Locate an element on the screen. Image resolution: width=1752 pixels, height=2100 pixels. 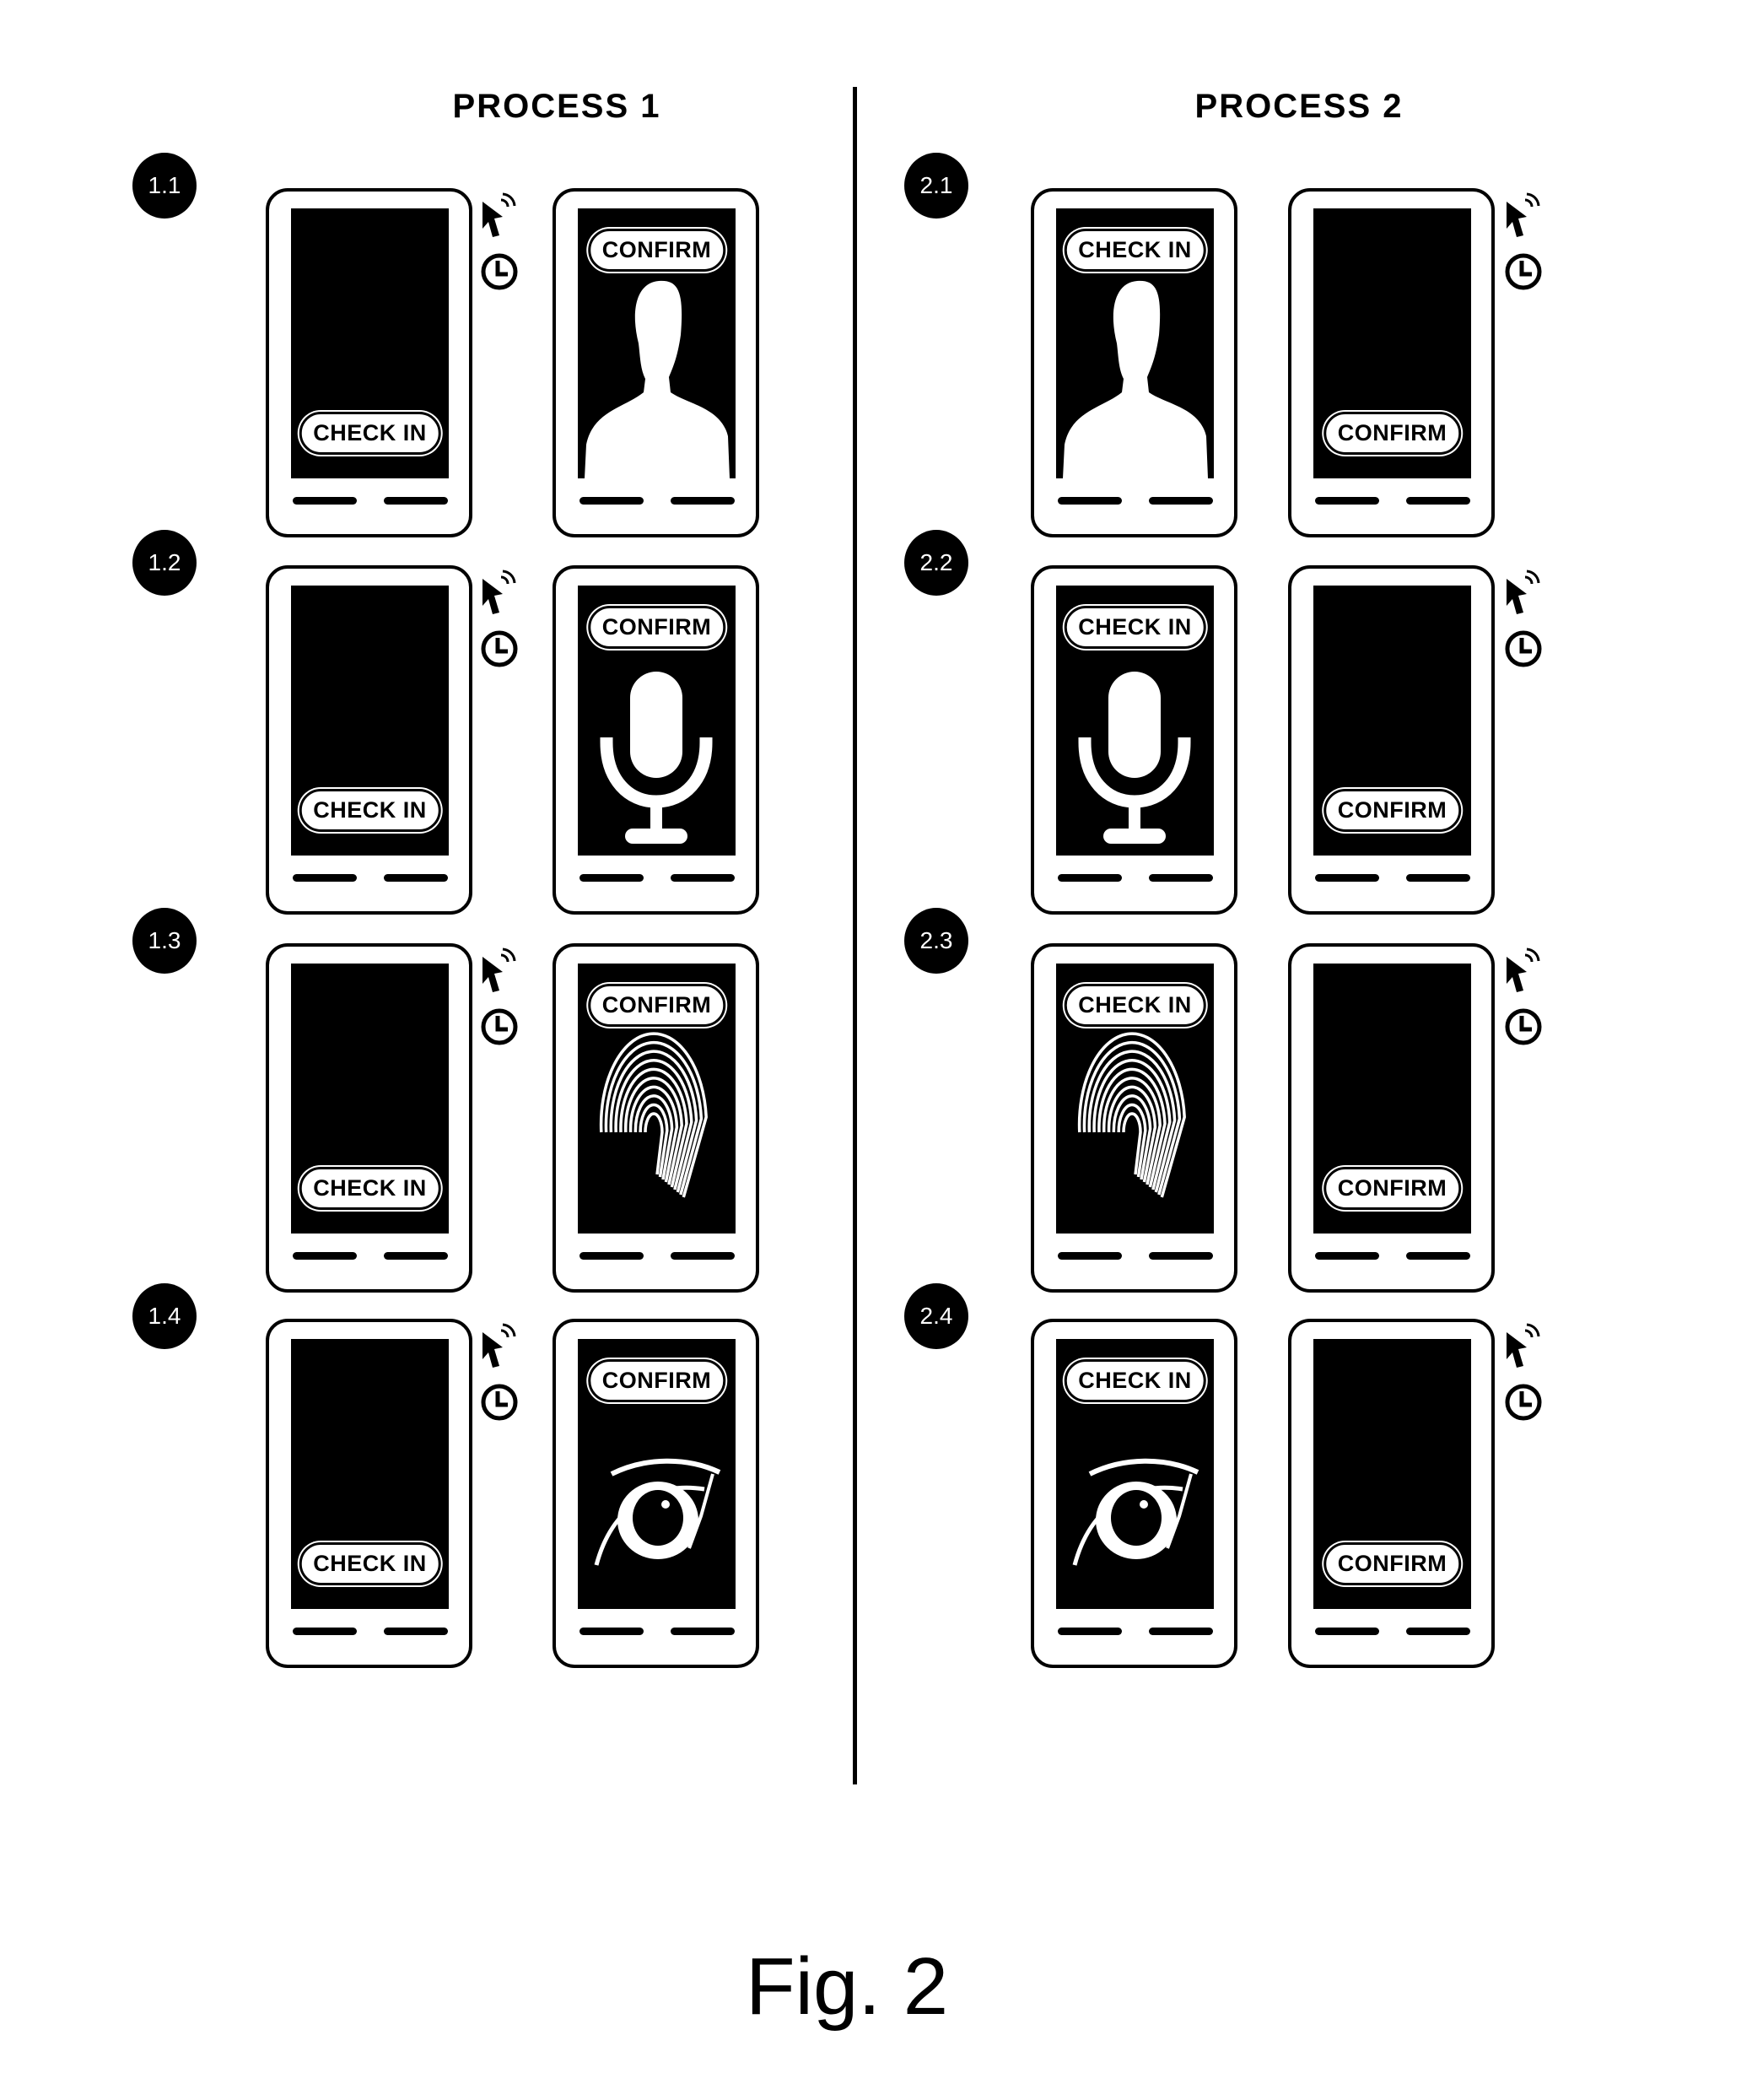
step-badge: 2.4 is located at coordinates (936, 1316).